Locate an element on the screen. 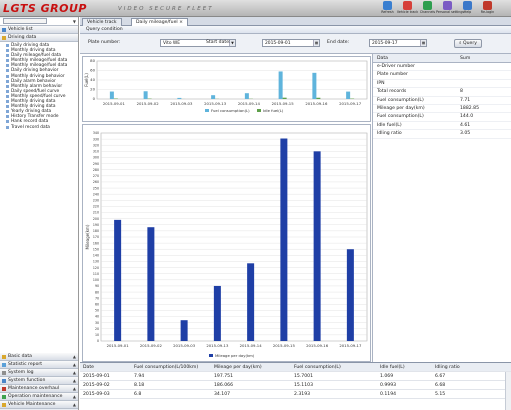 This screenshot has height=410, width=511. summary-key: Total records is located at coordinates (392, 92).